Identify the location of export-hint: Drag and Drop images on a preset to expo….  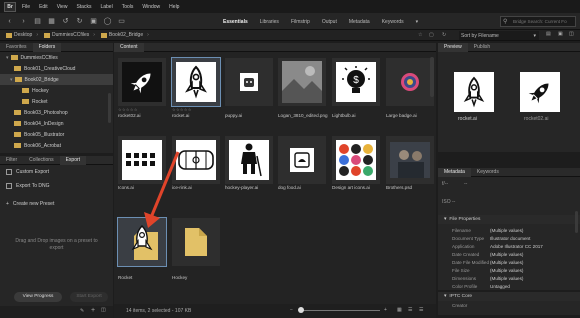
(56, 244).